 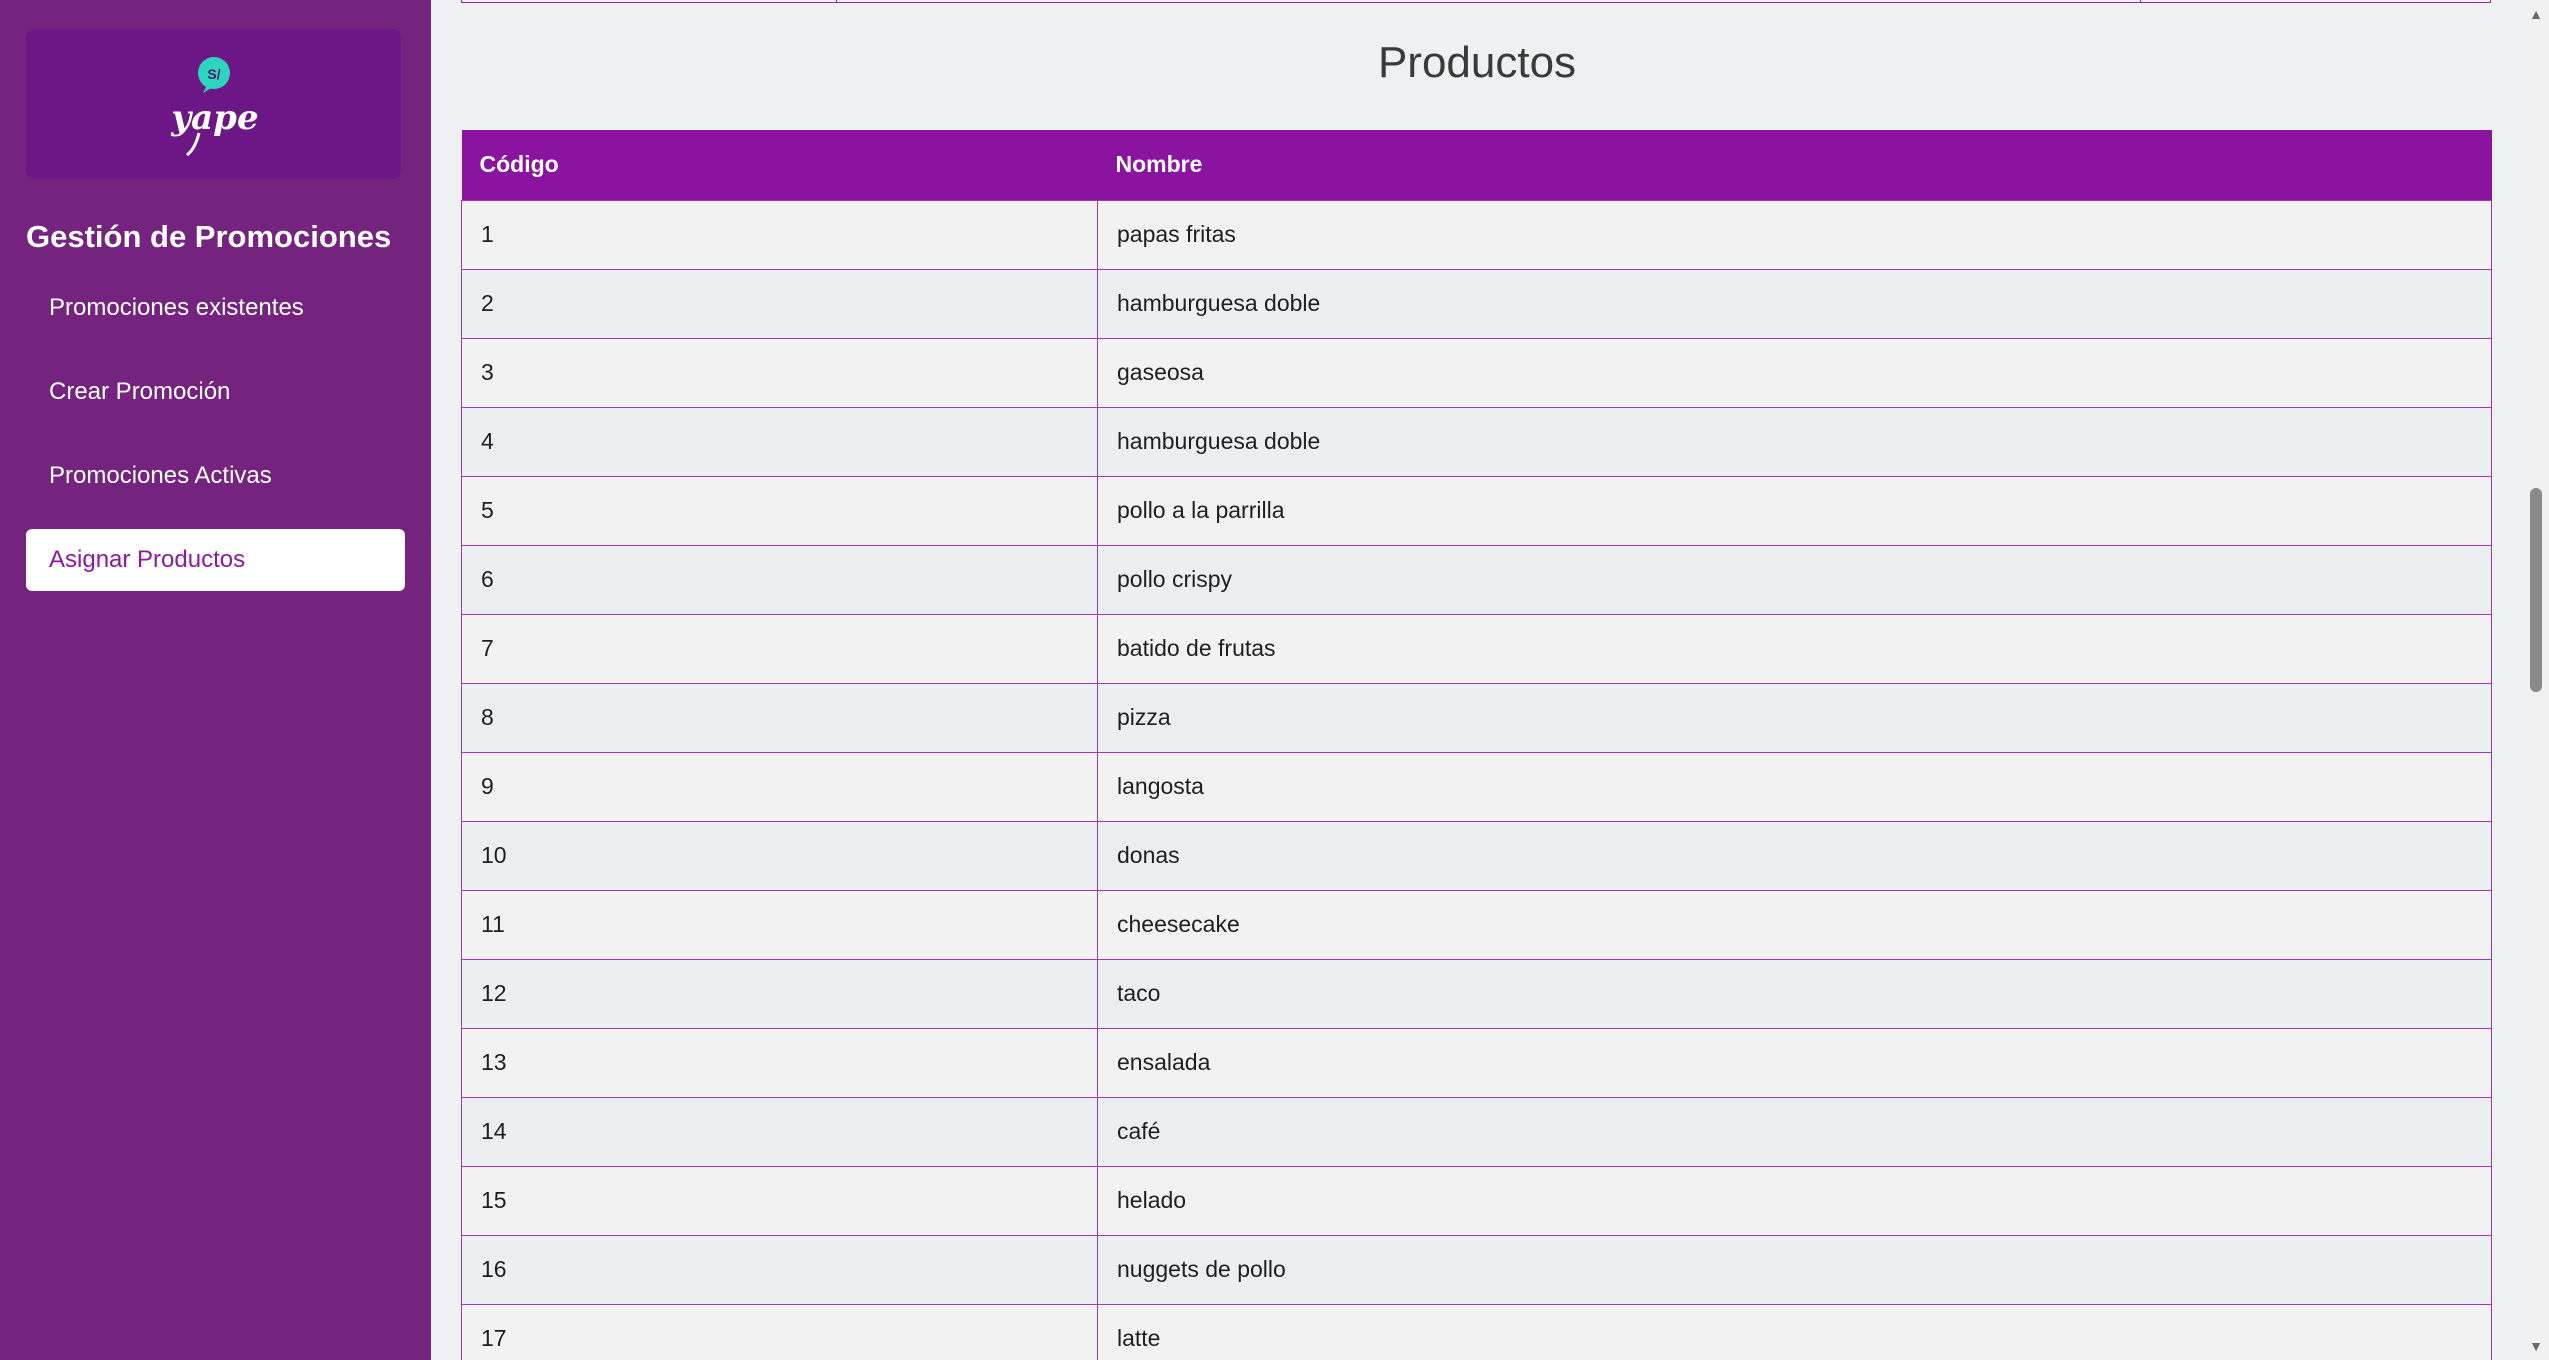 I want to click on cell-nombre: donas, so click(x=1794, y=855).